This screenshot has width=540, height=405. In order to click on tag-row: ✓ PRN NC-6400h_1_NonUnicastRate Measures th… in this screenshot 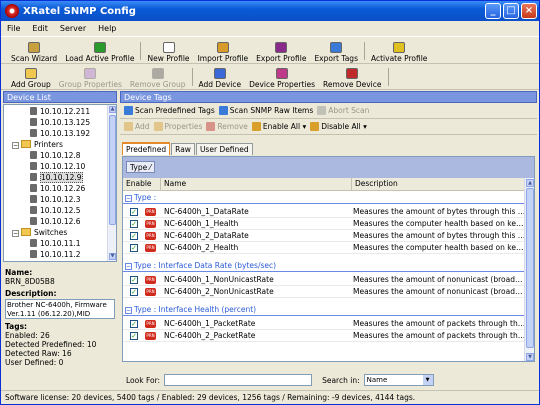, I will do `click(324, 280)`.